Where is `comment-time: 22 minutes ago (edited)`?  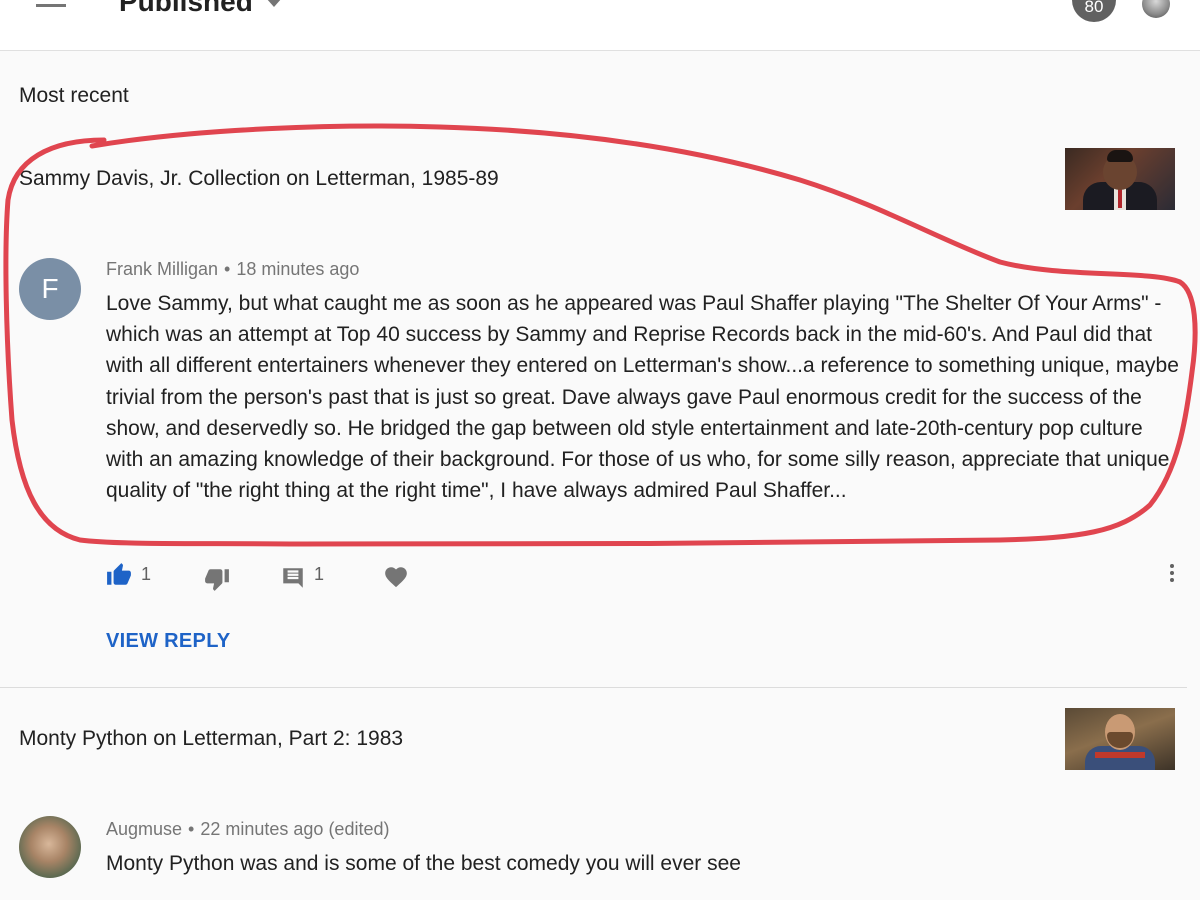 comment-time: 22 minutes ago (edited) is located at coordinates (295, 829).